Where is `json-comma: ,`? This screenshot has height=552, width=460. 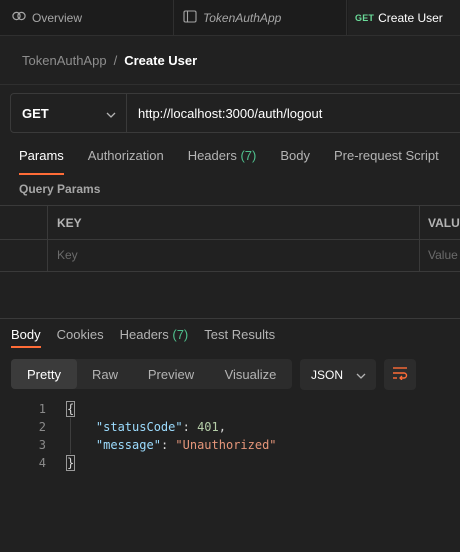 json-comma: , is located at coordinates (222, 427).